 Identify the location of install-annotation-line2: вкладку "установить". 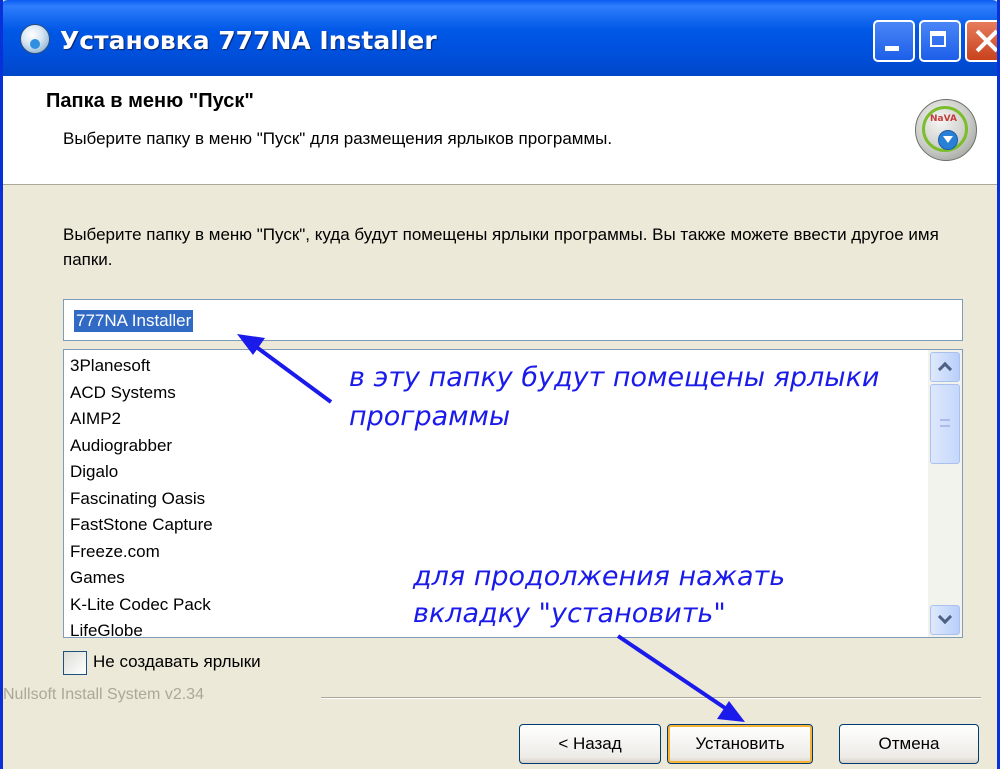
(569, 613).